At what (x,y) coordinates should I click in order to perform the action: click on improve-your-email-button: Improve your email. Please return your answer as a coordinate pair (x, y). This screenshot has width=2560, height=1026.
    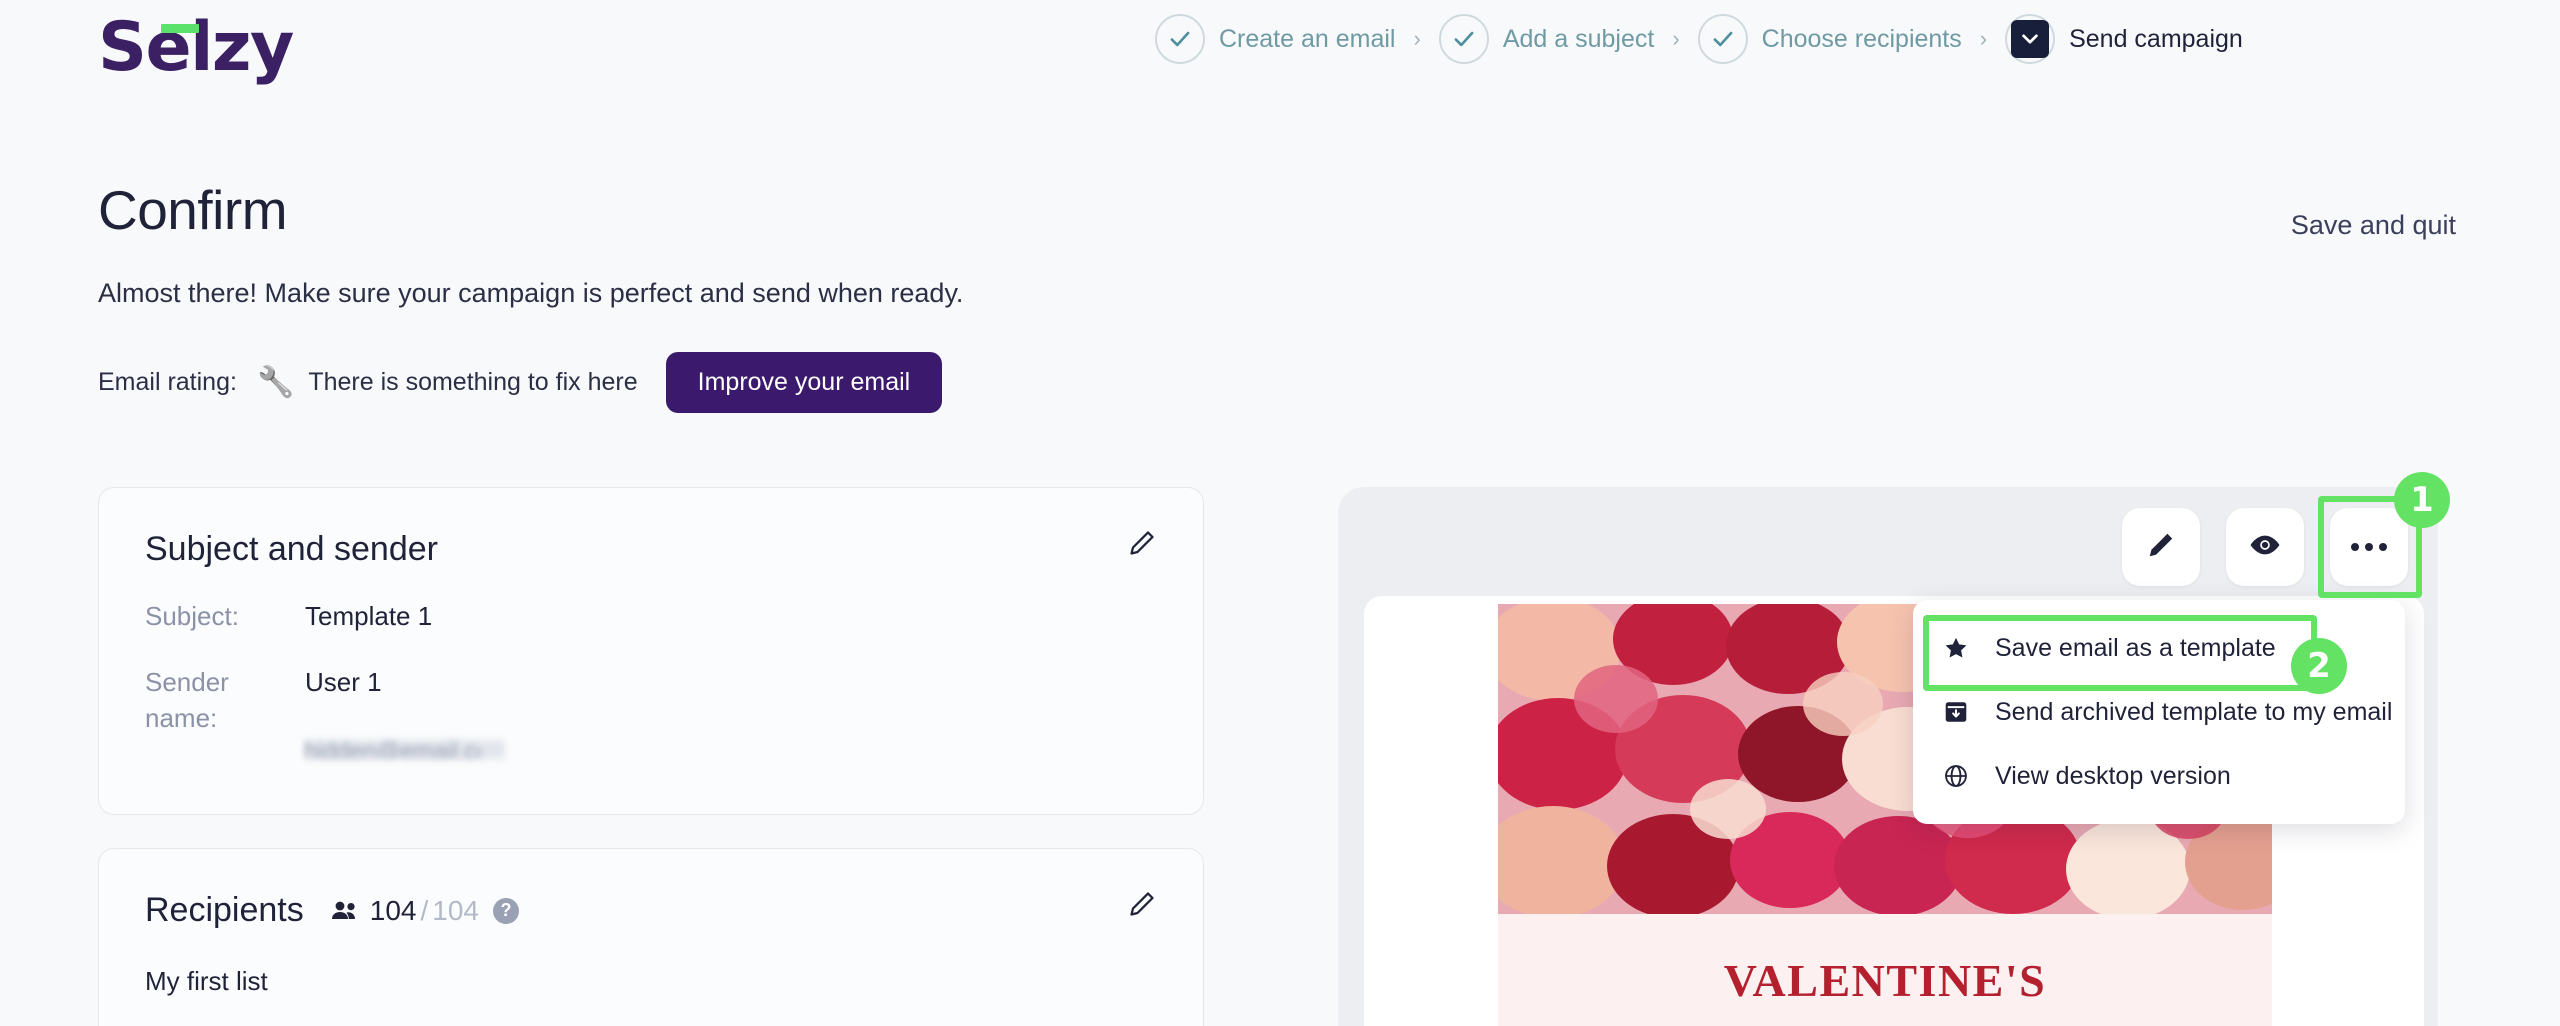
    Looking at the image, I should click on (804, 382).